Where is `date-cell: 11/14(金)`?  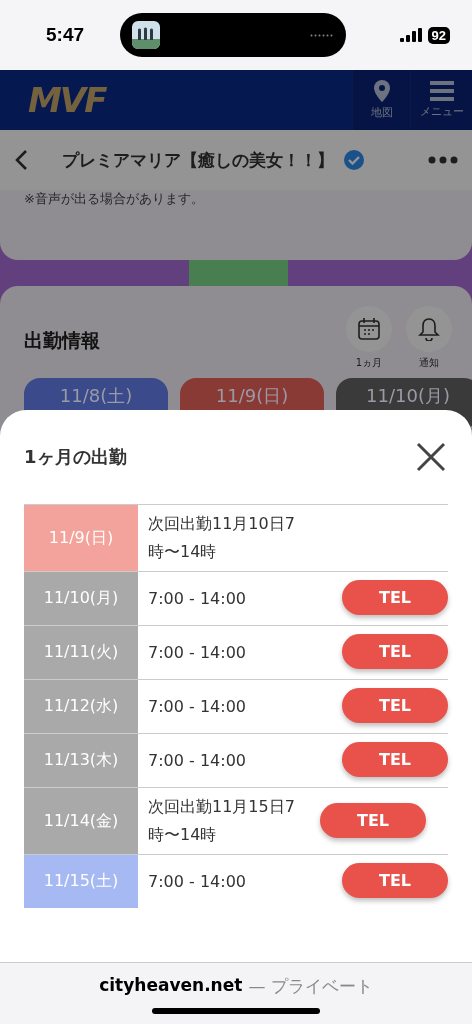 date-cell: 11/14(金) is located at coordinates (81, 821).